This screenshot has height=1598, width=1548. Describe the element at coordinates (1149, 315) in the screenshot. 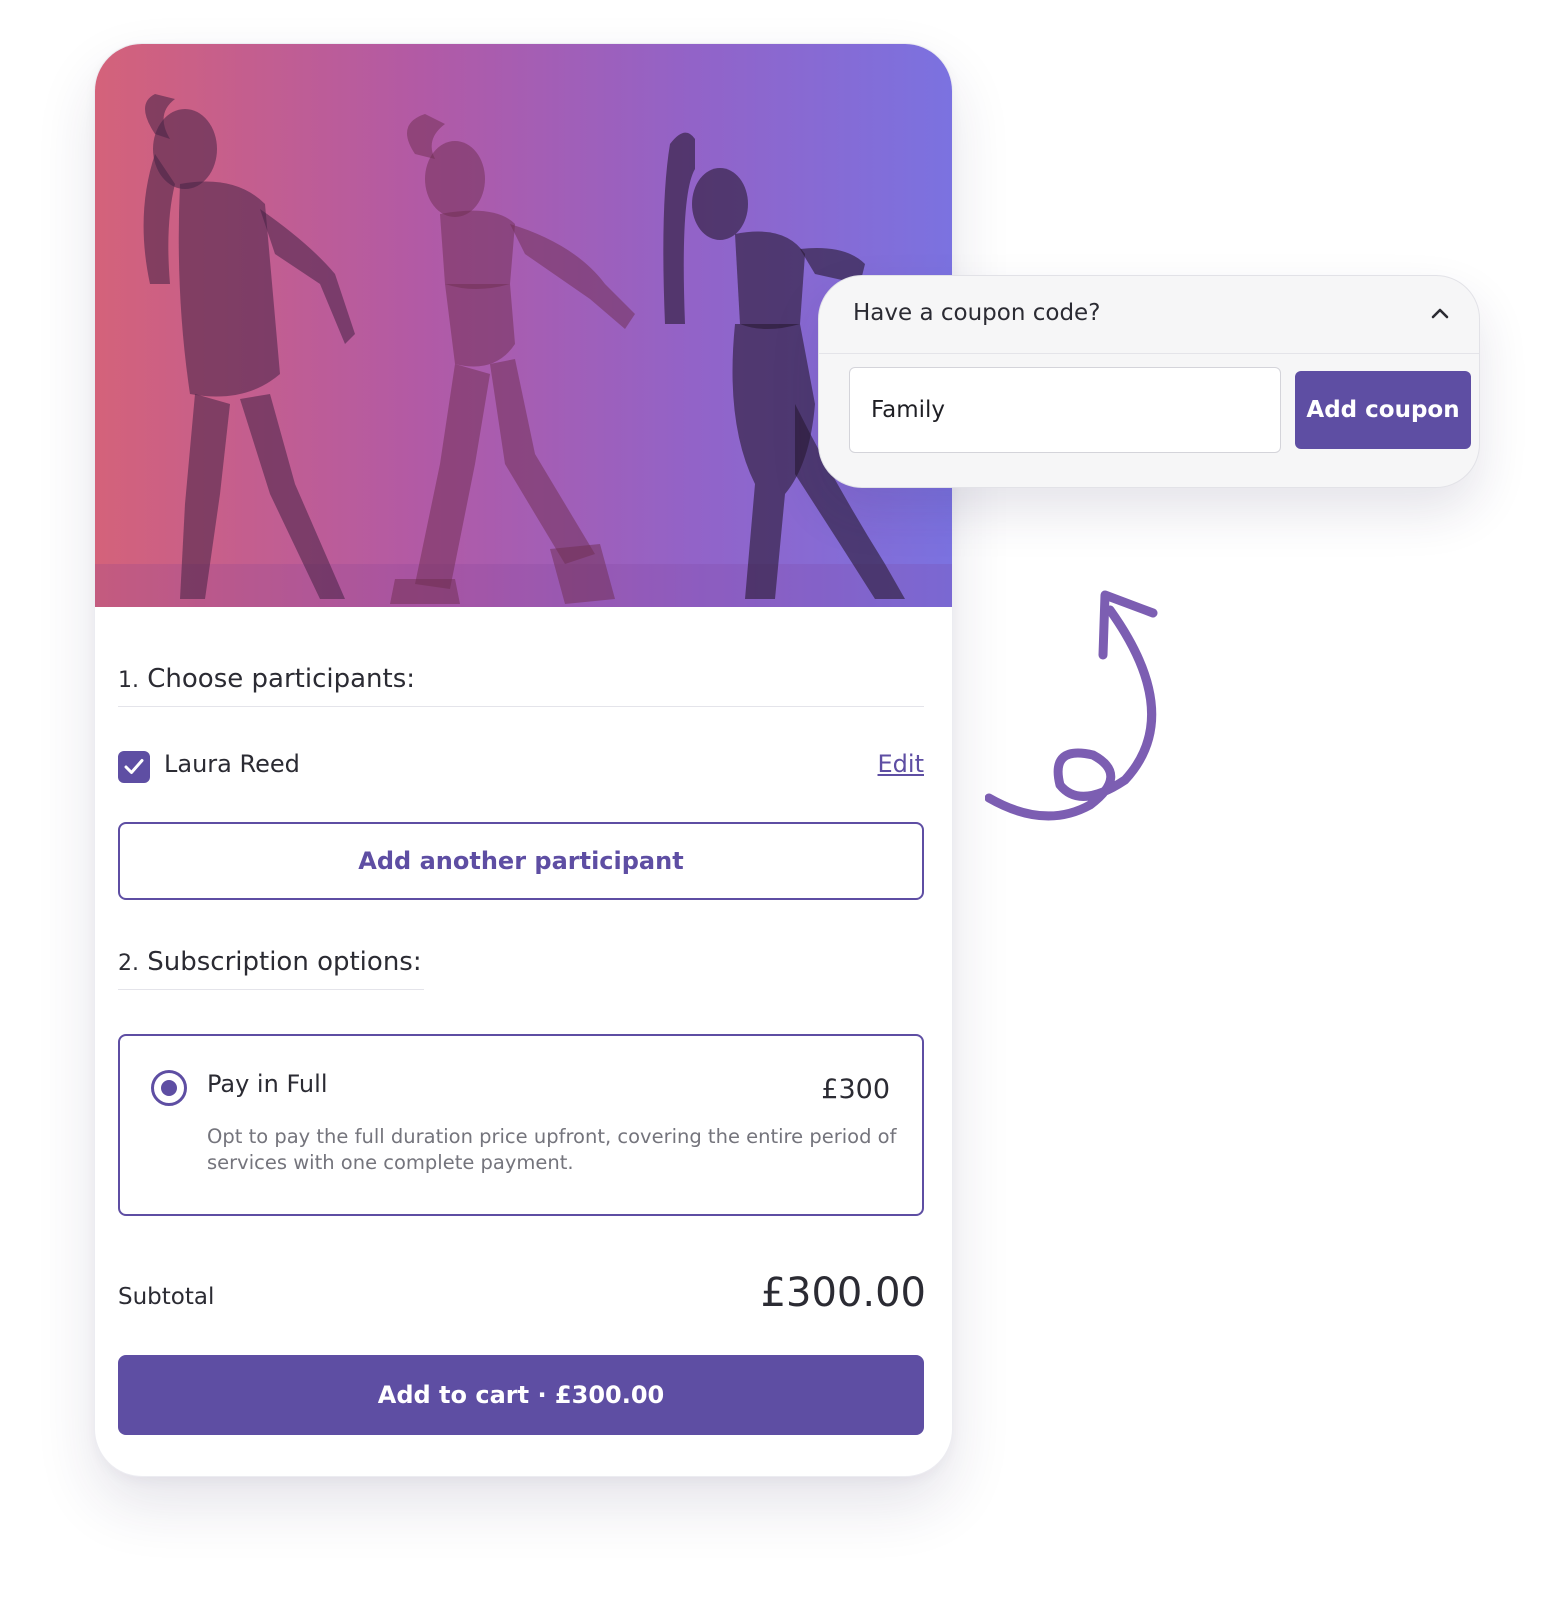

I see `coupon-toggle: Have a coupon code?` at that location.